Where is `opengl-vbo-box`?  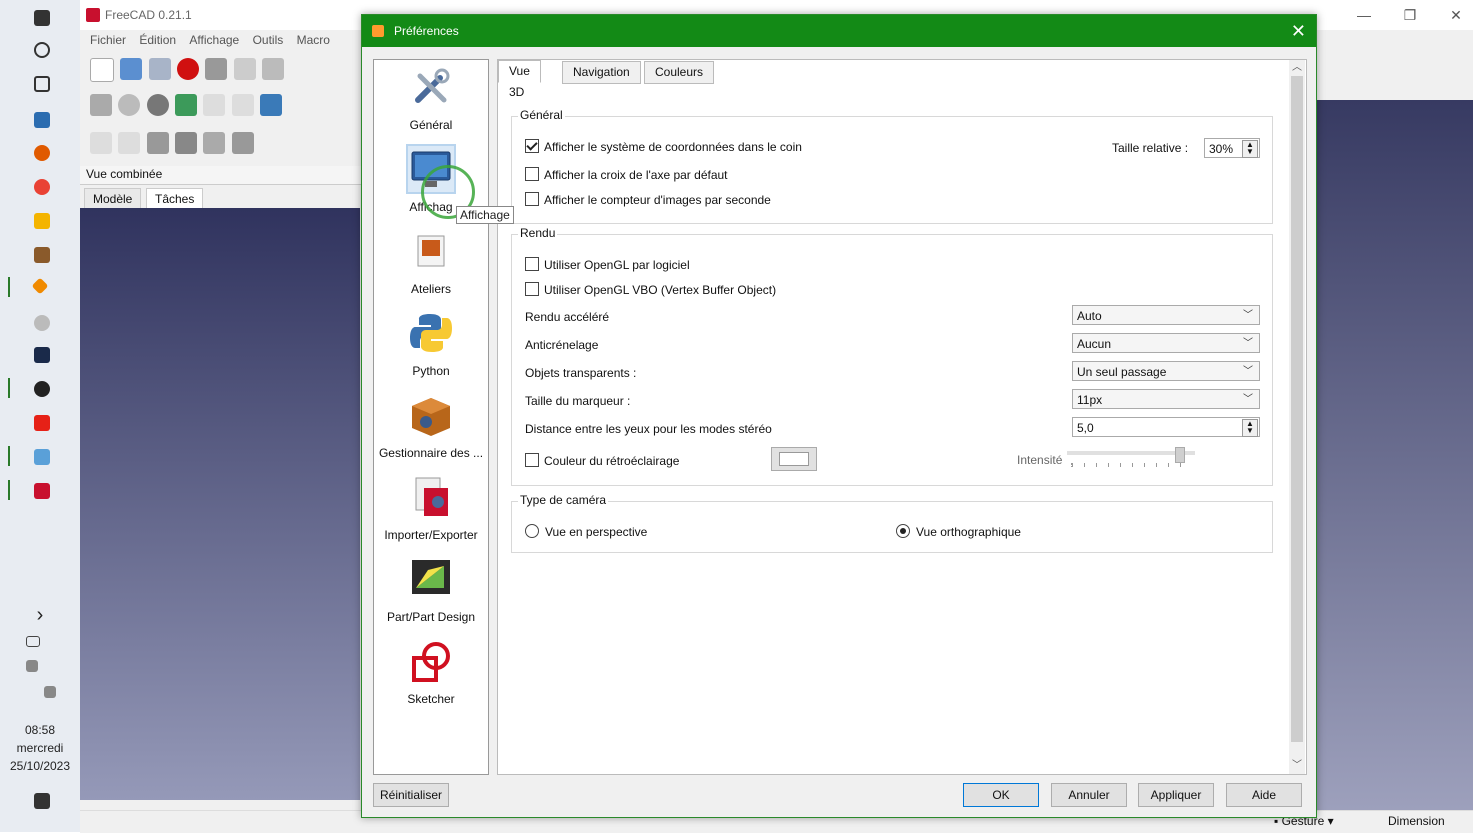 opengl-vbo-box is located at coordinates (532, 289).